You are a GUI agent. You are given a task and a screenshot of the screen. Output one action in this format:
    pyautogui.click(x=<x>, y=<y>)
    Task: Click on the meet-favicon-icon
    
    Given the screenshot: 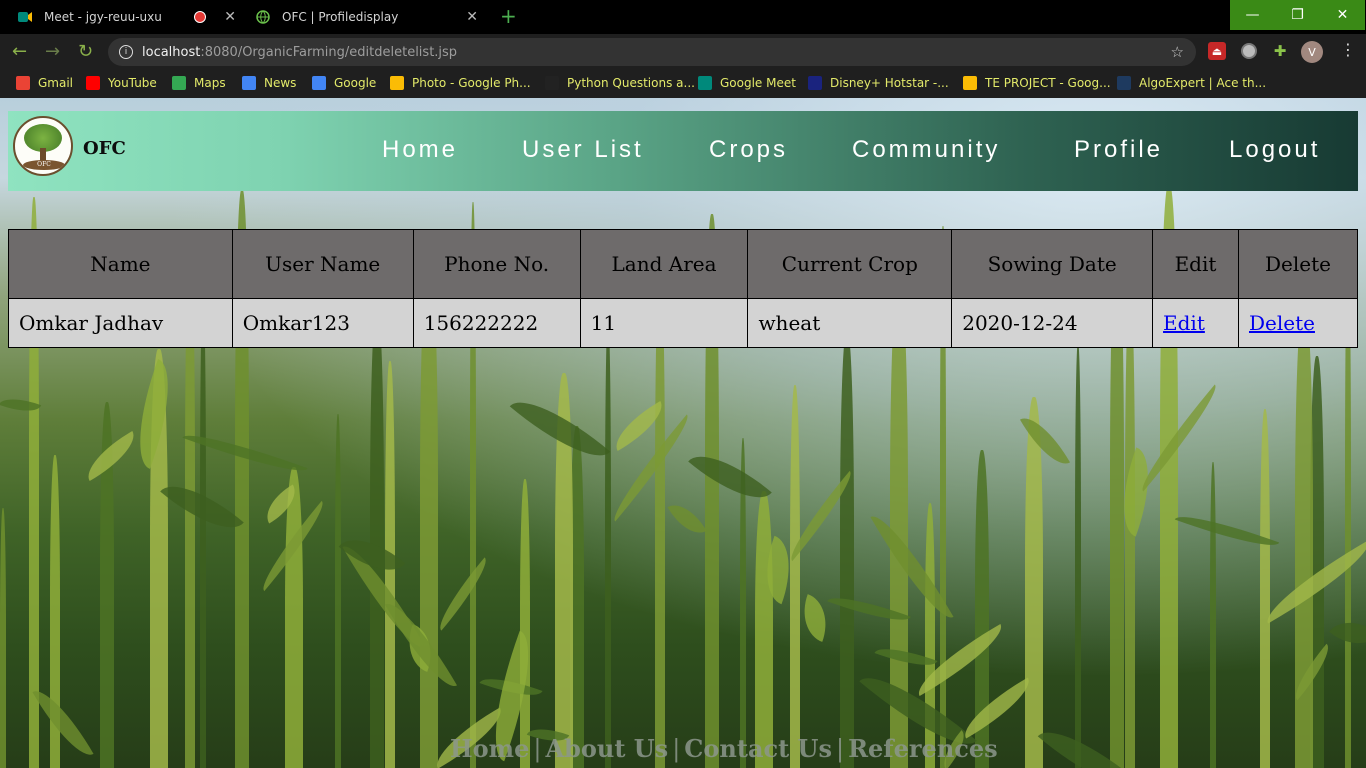 What is the action you would take?
    pyautogui.click(x=25, y=17)
    